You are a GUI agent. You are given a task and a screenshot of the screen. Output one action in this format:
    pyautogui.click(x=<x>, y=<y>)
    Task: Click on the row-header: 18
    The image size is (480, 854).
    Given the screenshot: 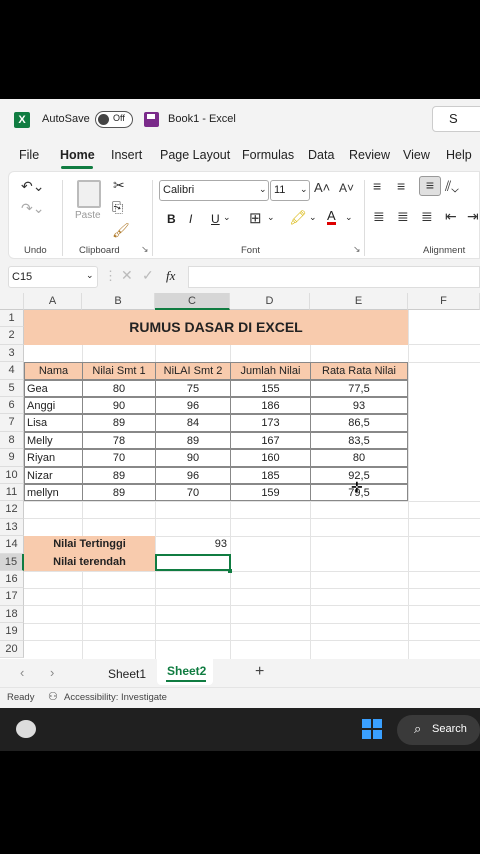 What is the action you would take?
    pyautogui.click(x=12, y=614)
    